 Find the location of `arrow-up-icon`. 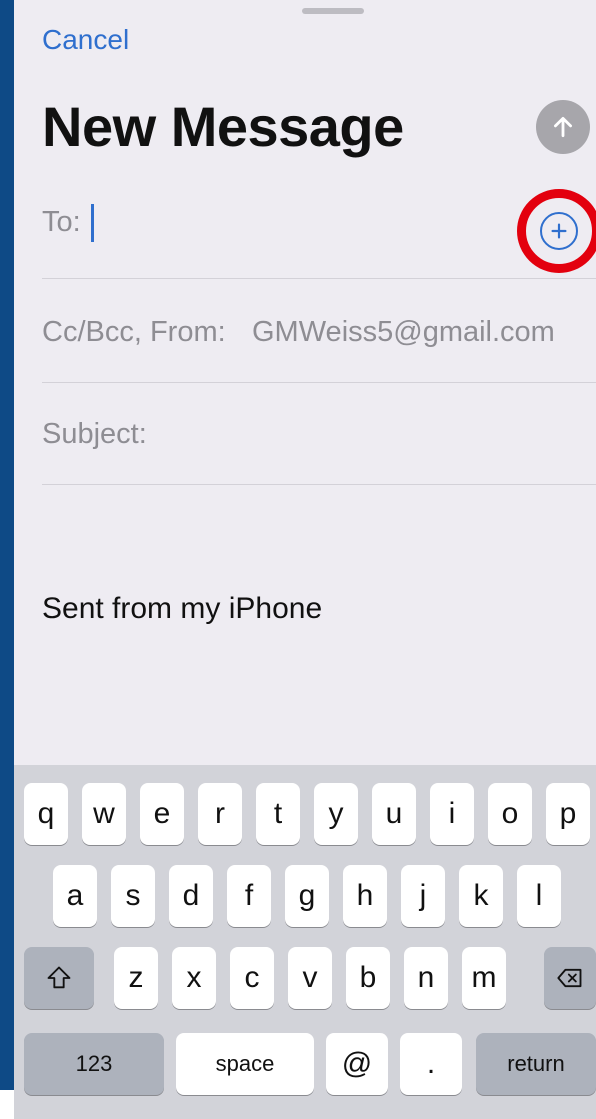

arrow-up-icon is located at coordinates (563, 127).